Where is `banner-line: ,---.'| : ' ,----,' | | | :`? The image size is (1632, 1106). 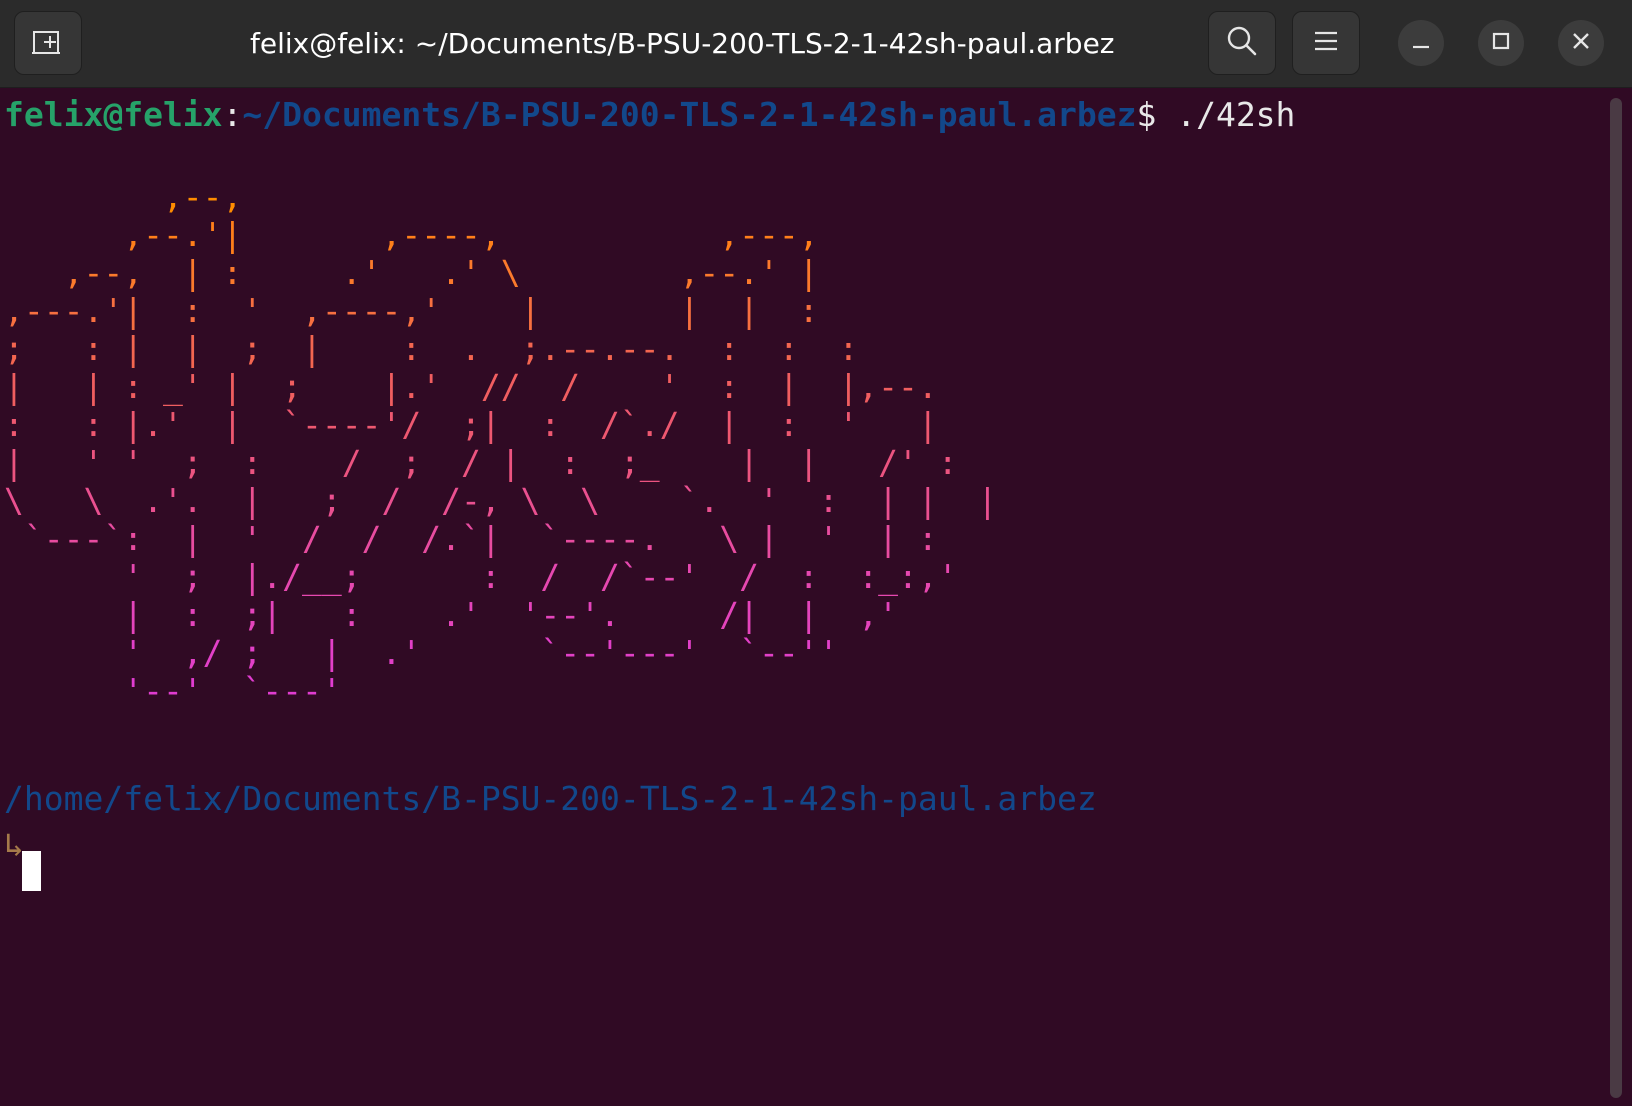
banner-line: ,---.'| : ' ,----,' | | | : is located at coordinates (411, 310).